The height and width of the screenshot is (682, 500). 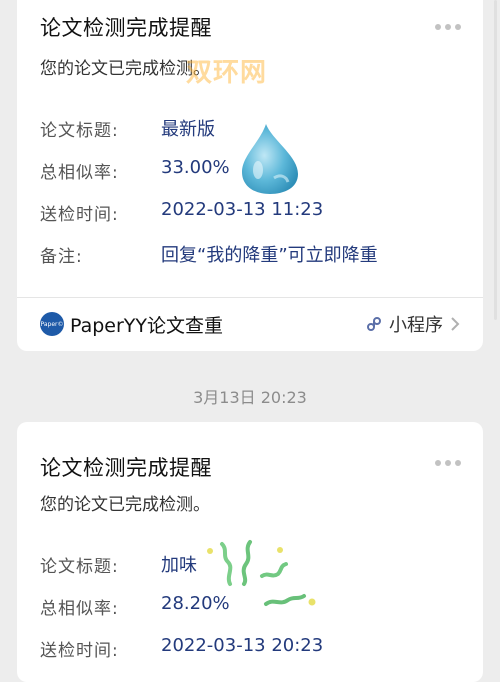 I want to click on paperyy-logo-icon: Paper©, so click(x=52, y=324).